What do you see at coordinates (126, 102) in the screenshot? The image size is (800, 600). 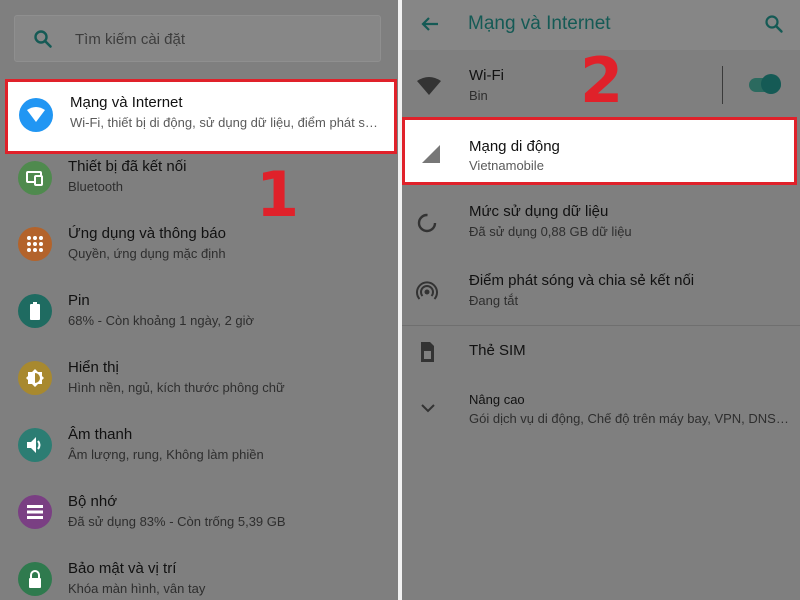 I see `settings-item-title: Mạng và Internet` at bounding box center [126, 102].